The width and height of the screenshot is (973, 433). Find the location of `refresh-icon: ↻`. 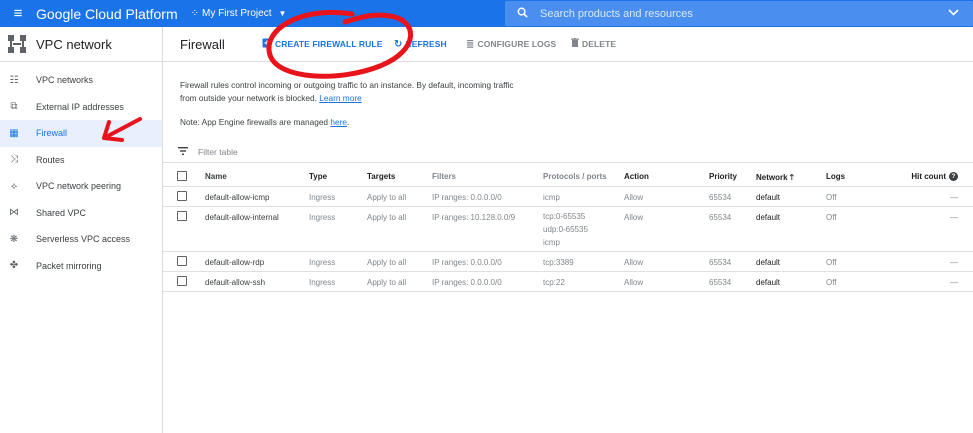

refresh-icon: ↻ is located at coordinates (398, 44).